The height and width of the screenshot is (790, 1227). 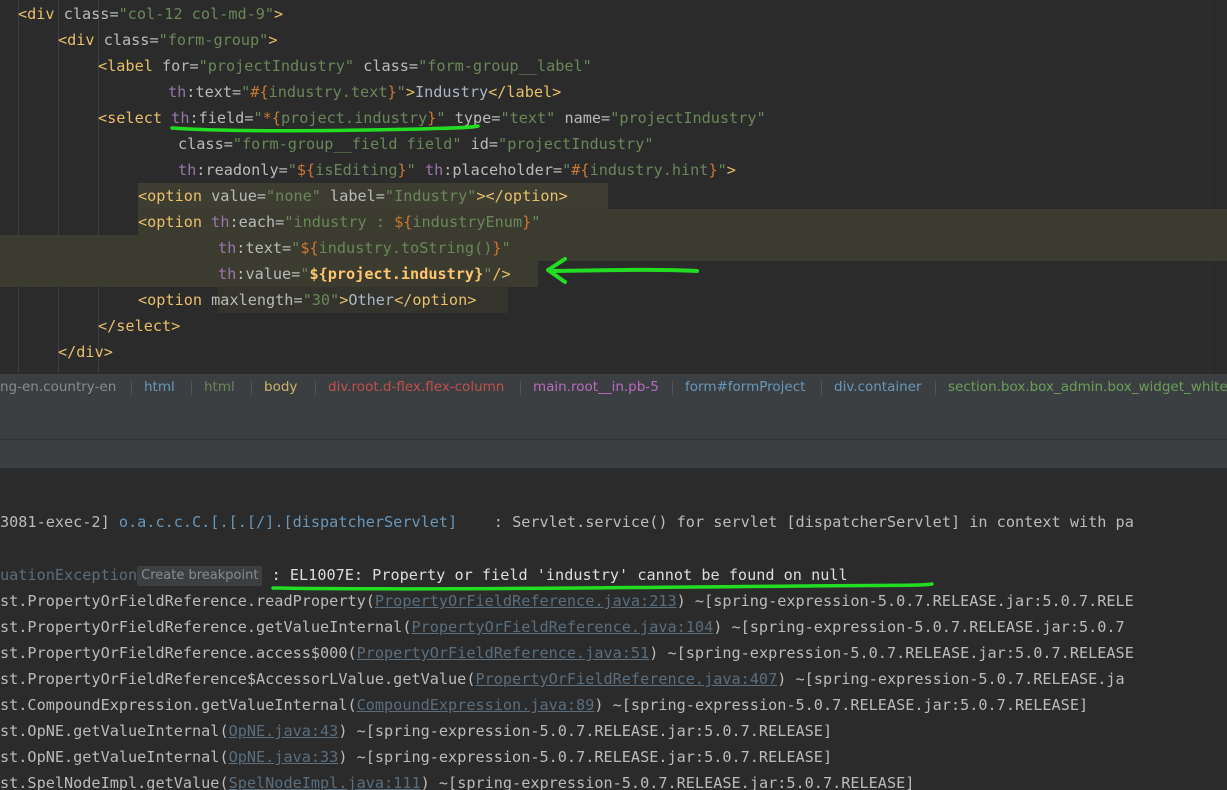 I want to click on code-line: th:value="${project.industry}"/>, so click(x=364, y=274).